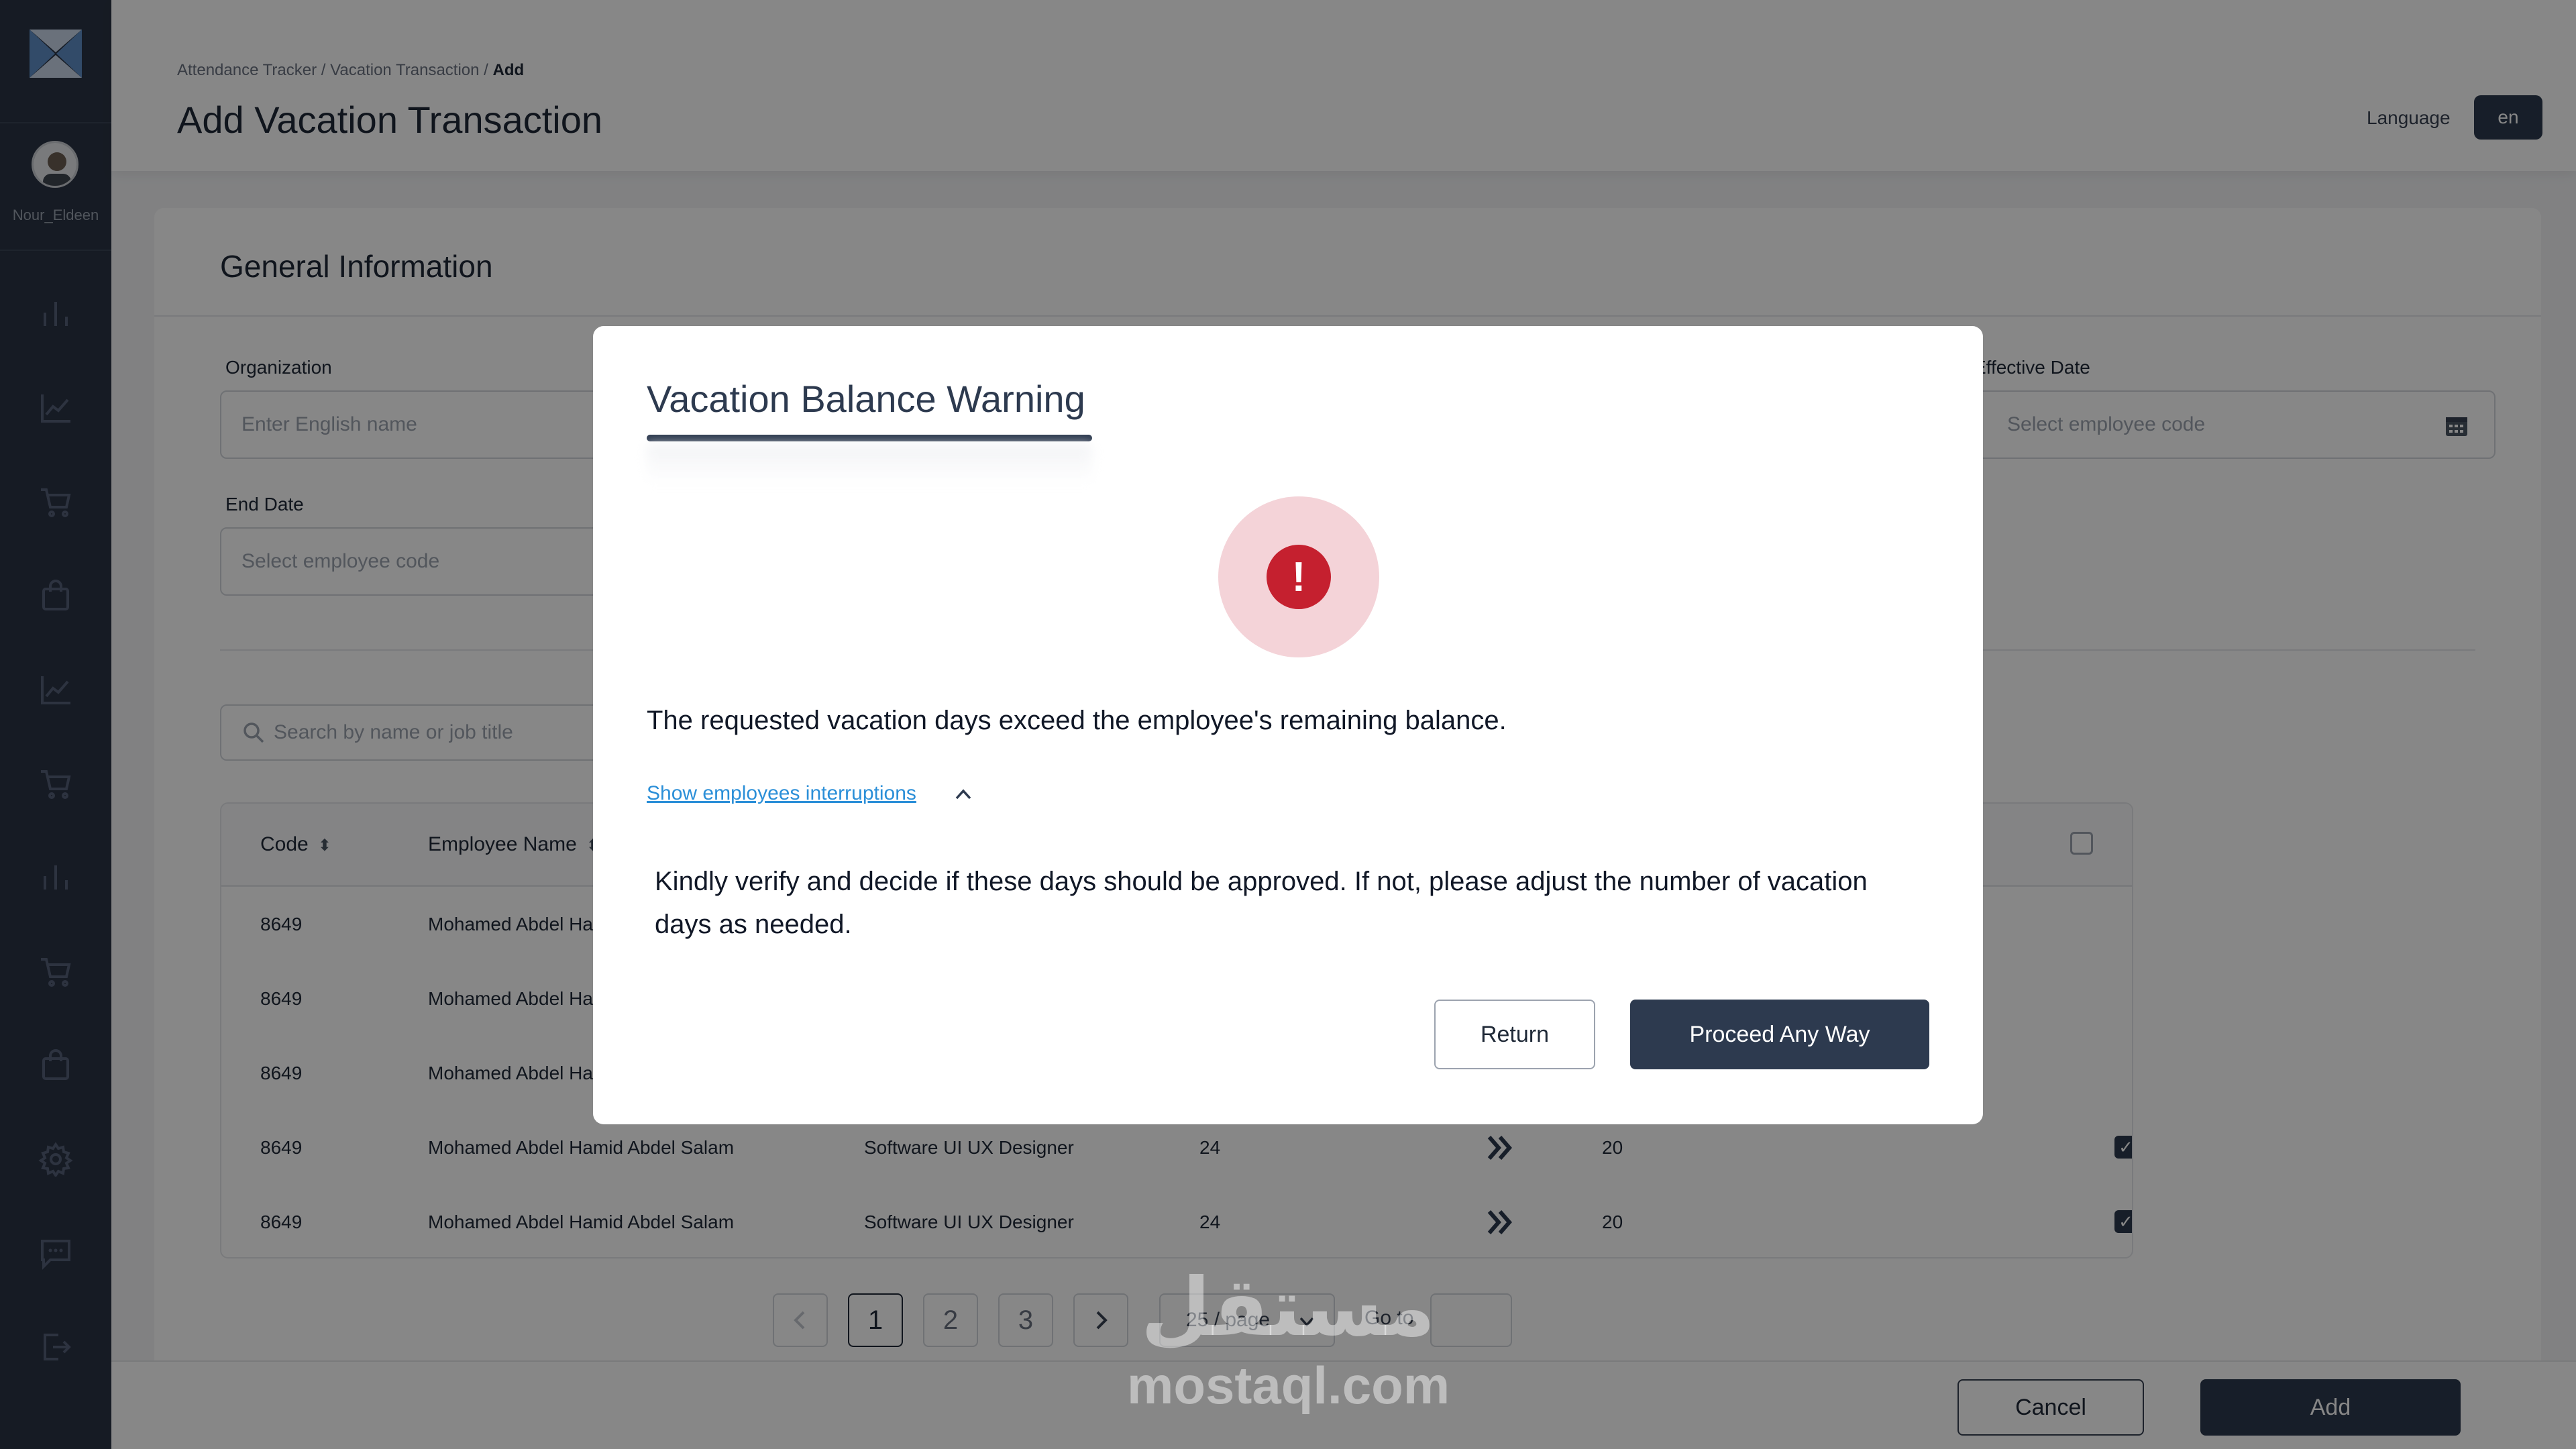 This screenshot has height=1449, width=2576. What do you see at coordinates (1288, 1307) in the screenshot?
I see `watermark-arabic: مستقل` at bounding box center [1288, 1307].